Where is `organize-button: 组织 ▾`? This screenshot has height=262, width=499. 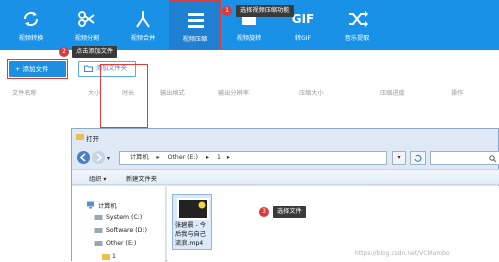 organize-button: 组织 ▾ is located at coordinates (97, 178).